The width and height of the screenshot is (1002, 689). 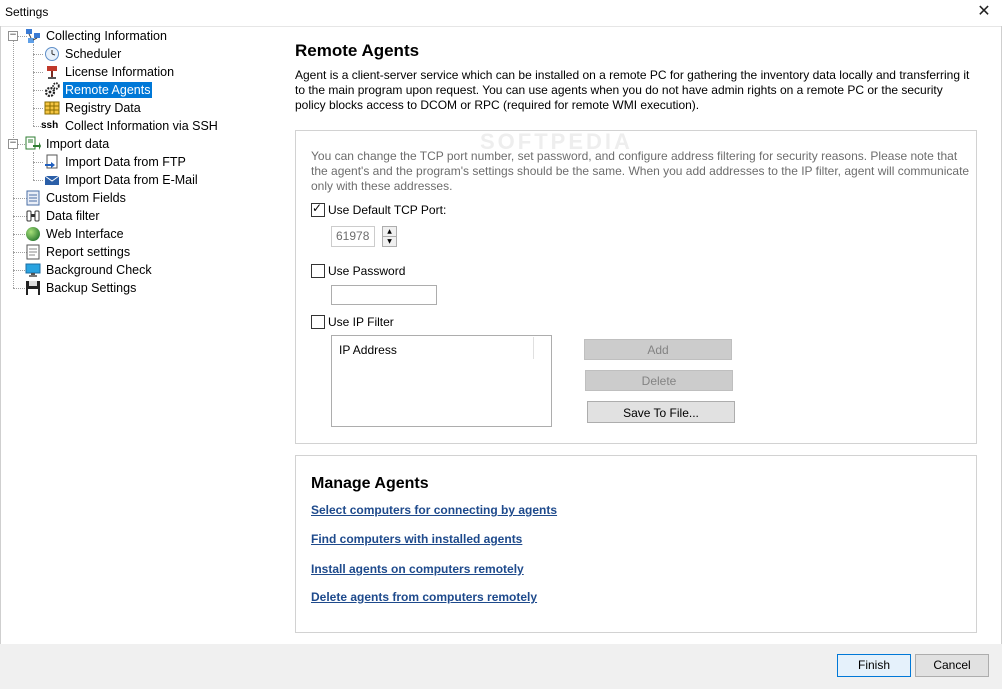 I want to click on tree-item-report-settings: Report settings, so click(x=78, y=252).